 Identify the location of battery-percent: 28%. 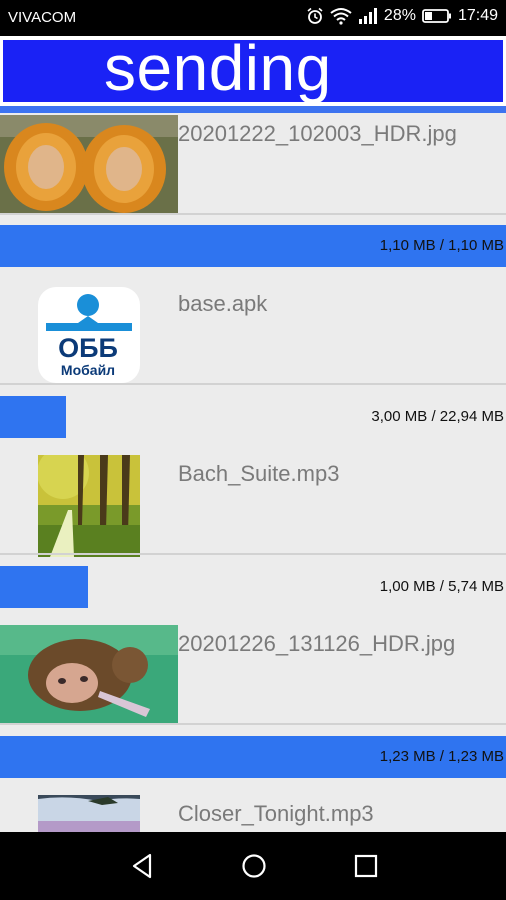
(399, 15).